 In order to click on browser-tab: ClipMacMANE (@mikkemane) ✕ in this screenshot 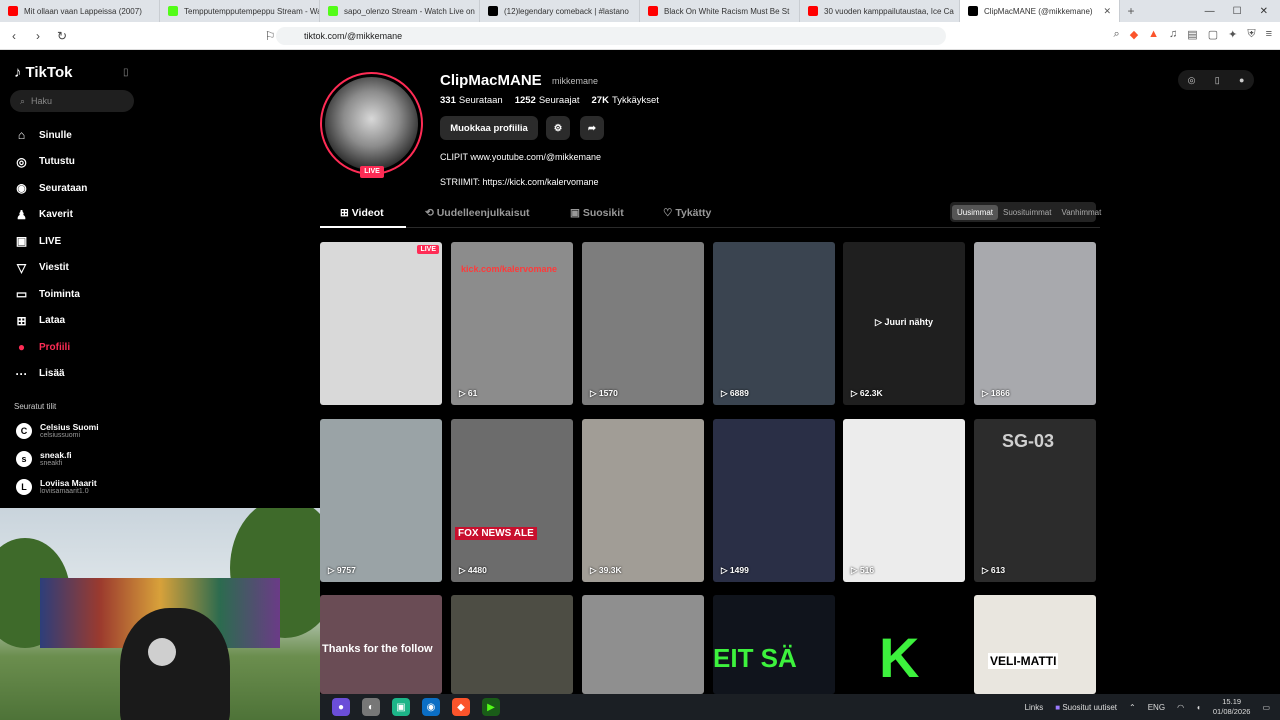, I will do `click(1040, 11)`.